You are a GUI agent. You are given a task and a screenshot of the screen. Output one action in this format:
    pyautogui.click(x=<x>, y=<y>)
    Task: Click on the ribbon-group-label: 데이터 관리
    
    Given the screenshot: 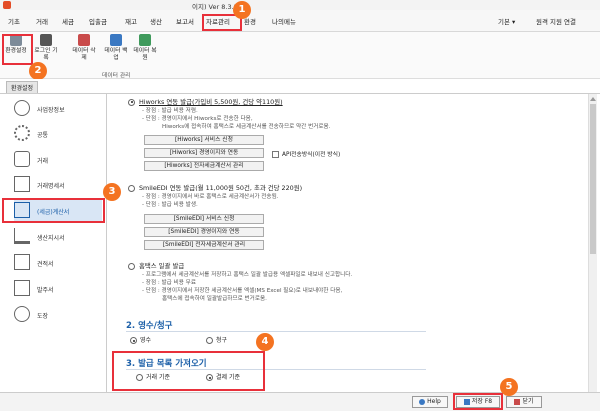 What is the action you would take?
    pyautogui.click(x=116, y=76)
    